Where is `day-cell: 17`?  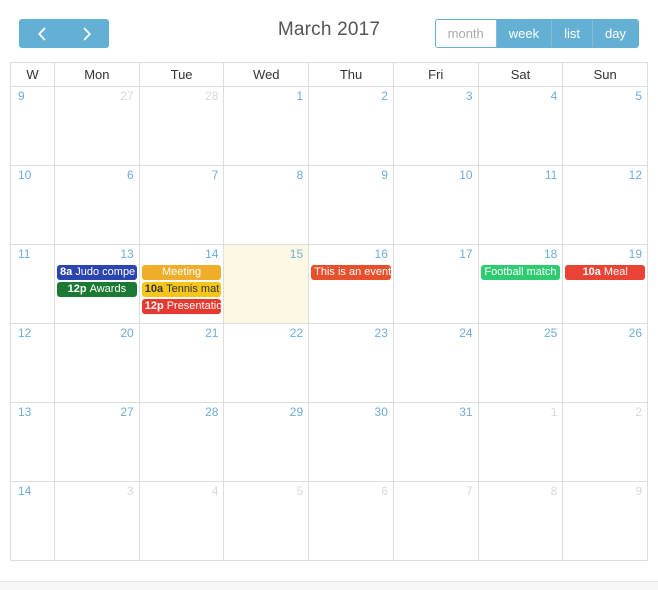
day-cell: 17 is located at coordinates (436, 284).